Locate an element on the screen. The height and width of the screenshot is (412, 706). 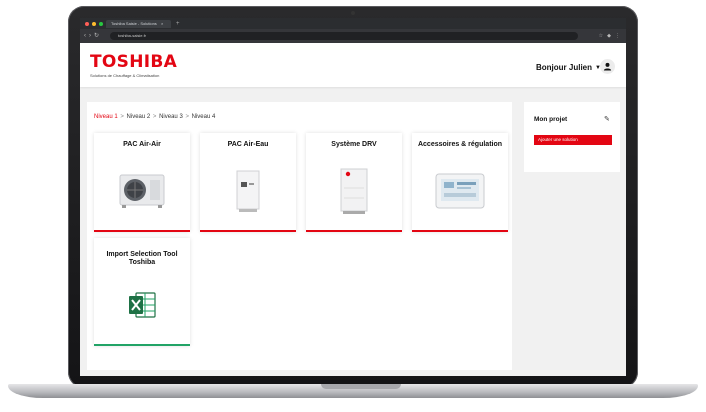
card-title: PAC Air-Eau is located at coordinates (248, 144).